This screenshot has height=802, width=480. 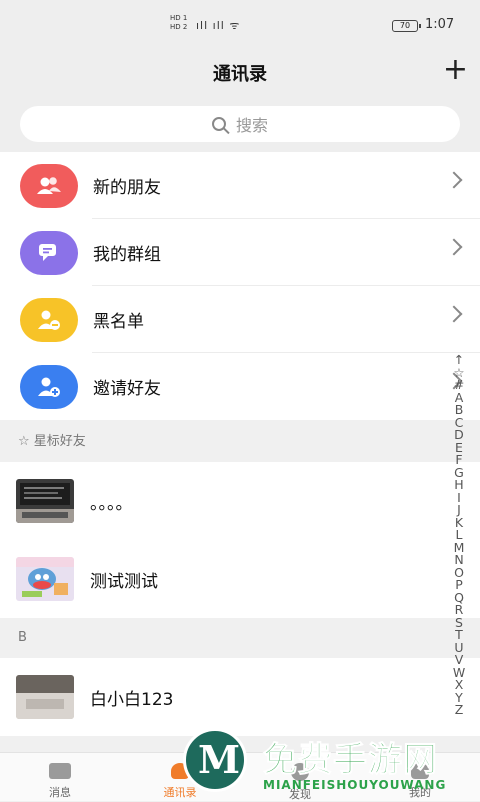 What do you see at coordinates (240, 579) in the screenshot?
I see `contact-row: 测试测试` at bounding box center [240, 579].